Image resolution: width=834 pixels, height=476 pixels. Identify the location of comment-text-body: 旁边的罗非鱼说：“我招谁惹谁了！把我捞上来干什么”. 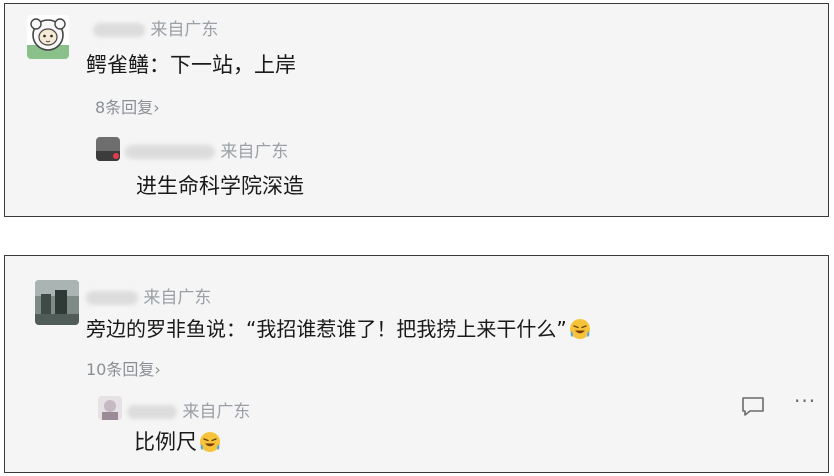
(326, 329).